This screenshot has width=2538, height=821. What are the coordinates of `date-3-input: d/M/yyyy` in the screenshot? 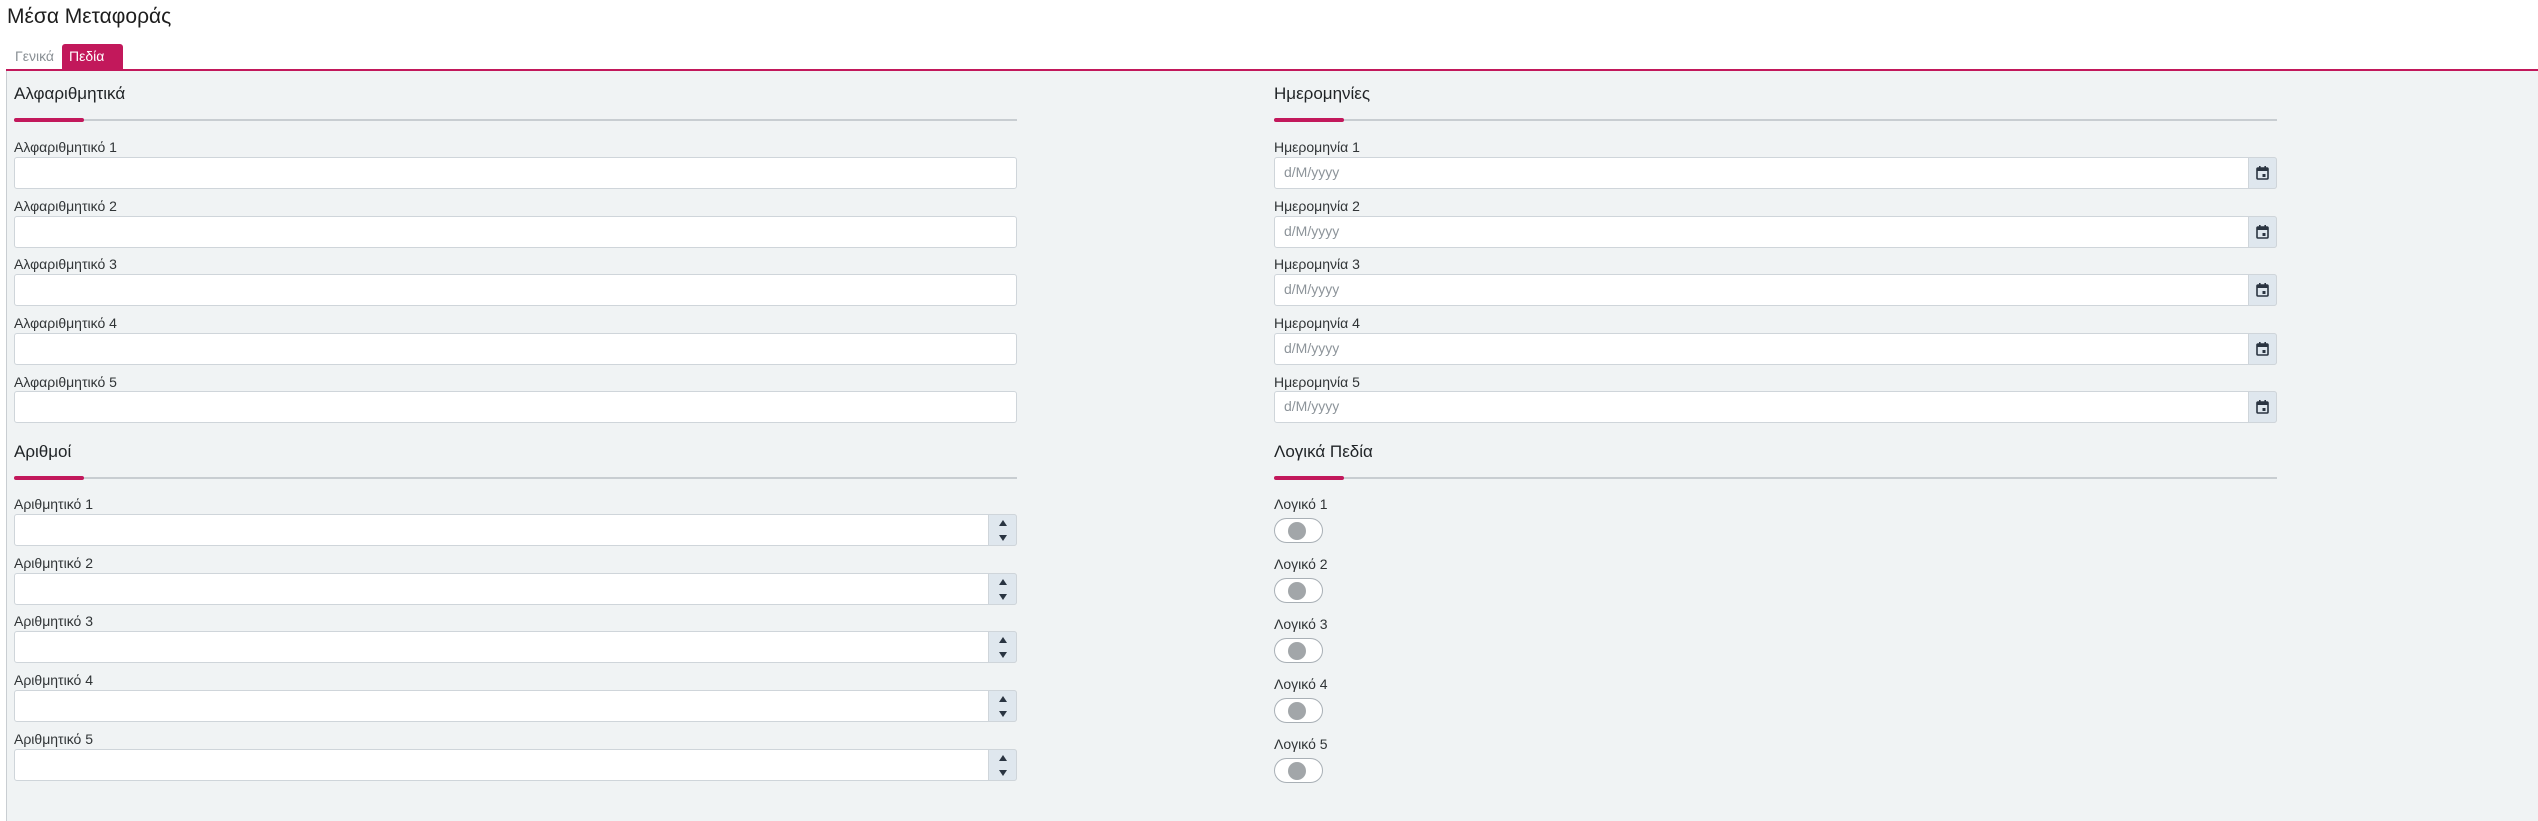 It's located at (1775, 290).